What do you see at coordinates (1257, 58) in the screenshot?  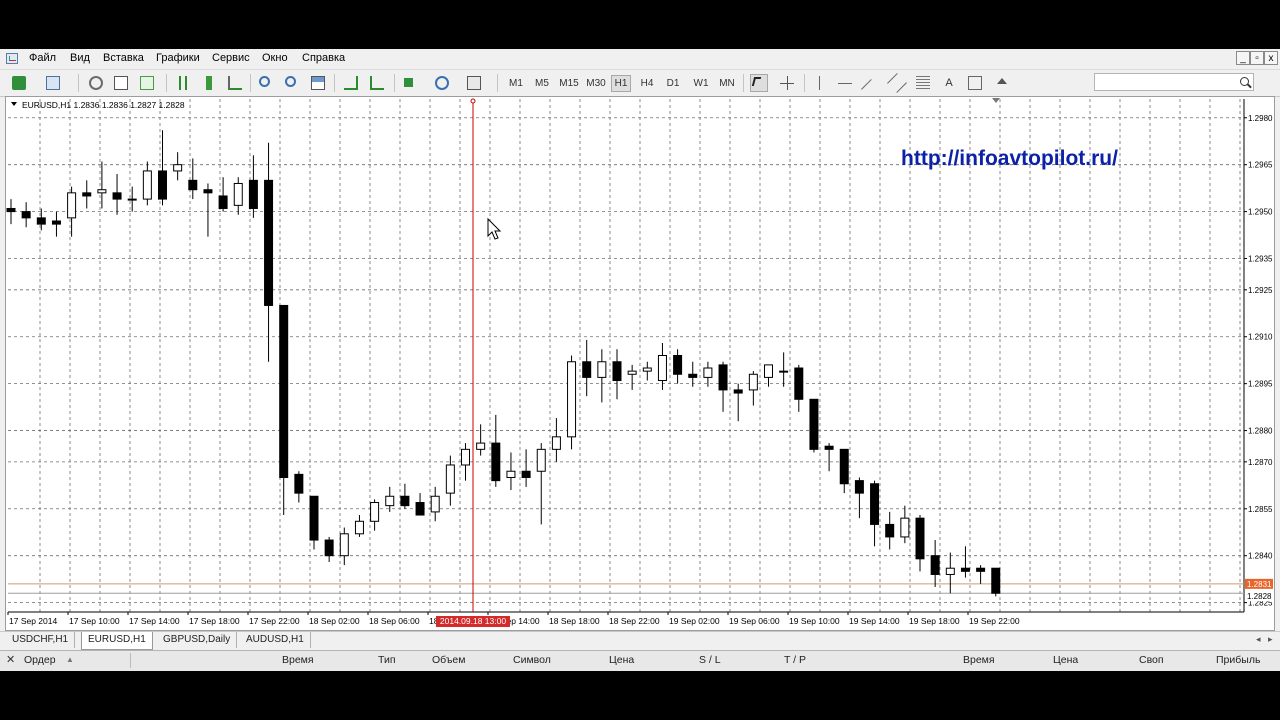 I see `restore-button: ▫` at bounding box center [1257, 58].